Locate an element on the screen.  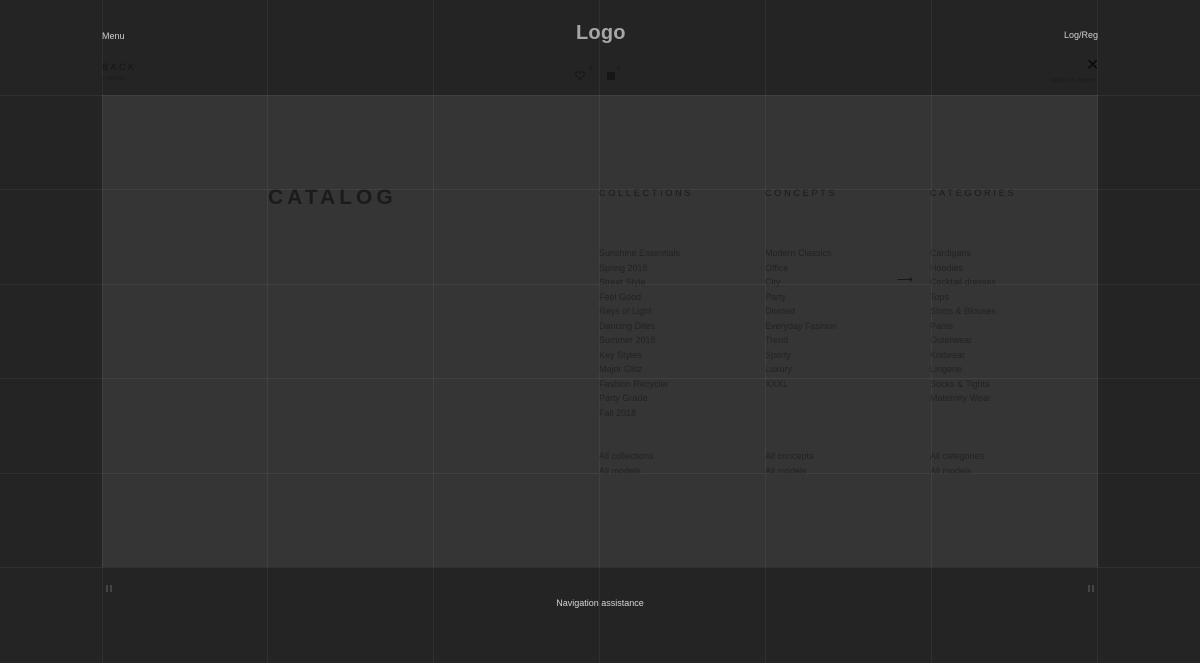
list-item: Shirts & Blouses is located at coordinates (963, 311).